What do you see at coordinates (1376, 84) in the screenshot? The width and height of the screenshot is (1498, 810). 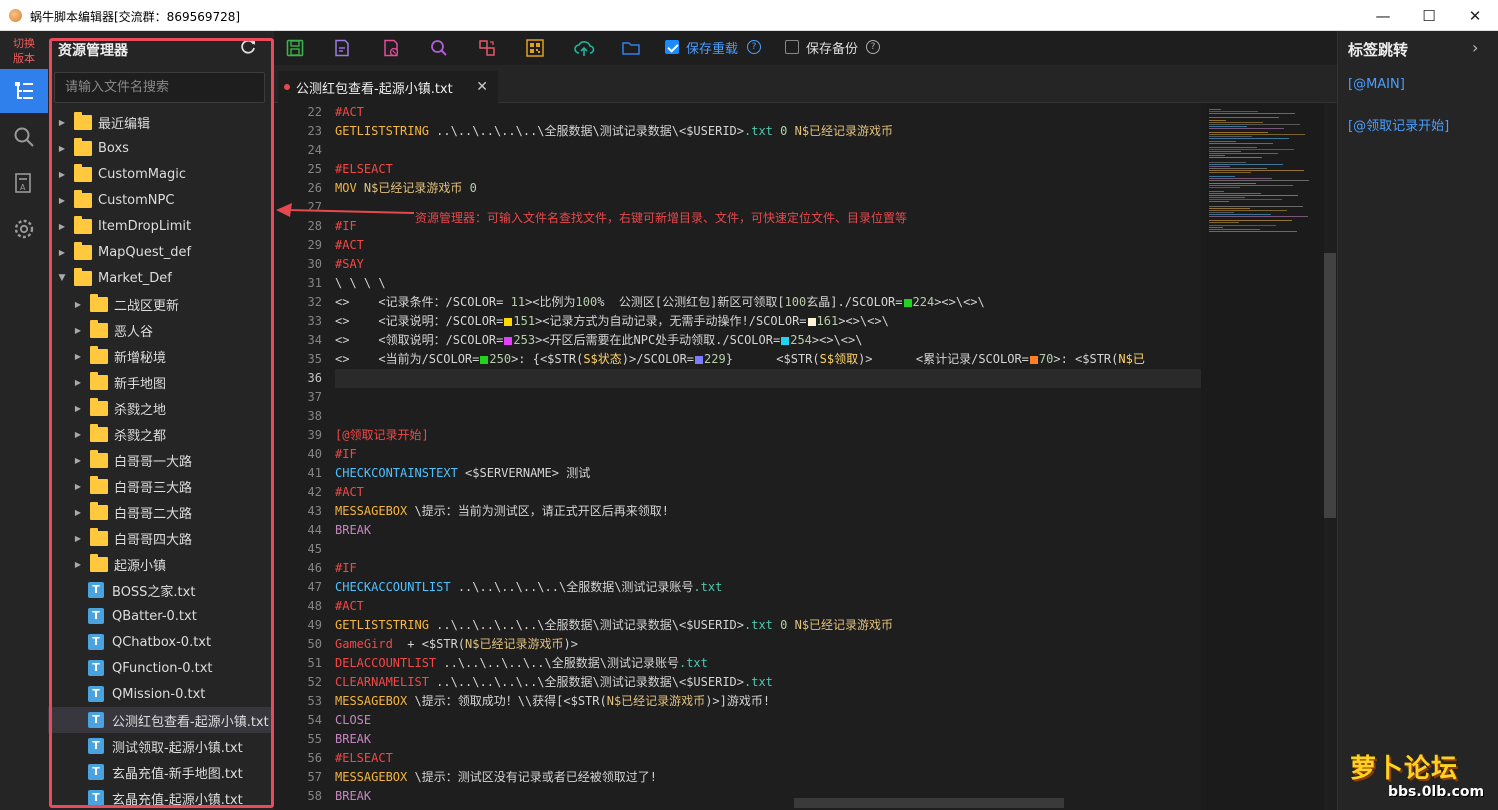 I see `bookmark-link-main: [@MAIN]` at bounding box center [1376, 84].